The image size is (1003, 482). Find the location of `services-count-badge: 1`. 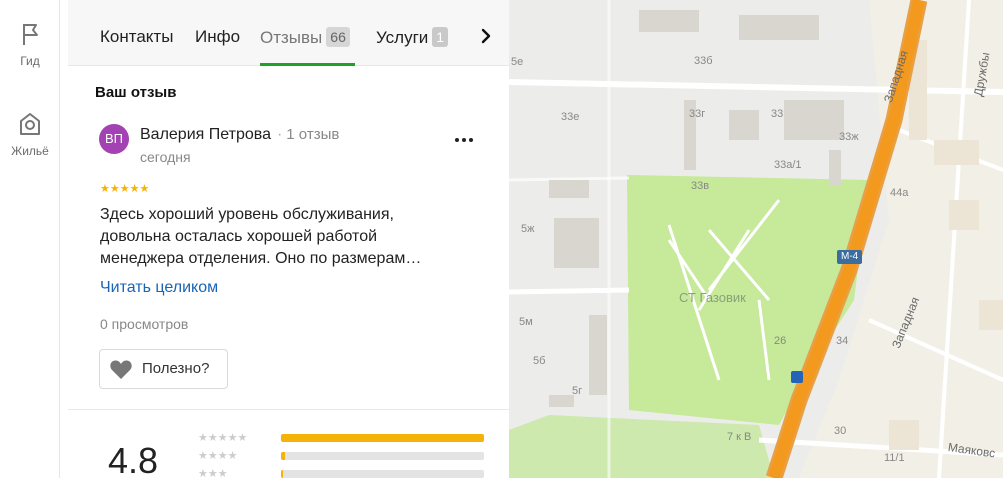

services-count-badge: 1 is located at coordinates (440, 37).